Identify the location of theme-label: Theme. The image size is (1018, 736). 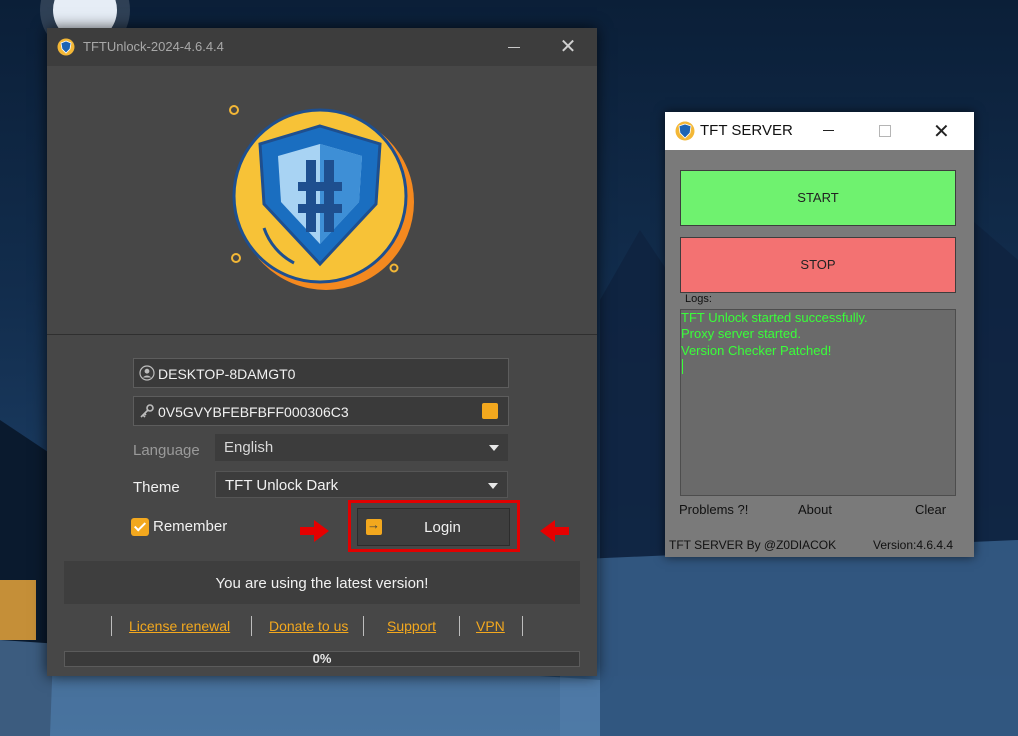
(156, 487).